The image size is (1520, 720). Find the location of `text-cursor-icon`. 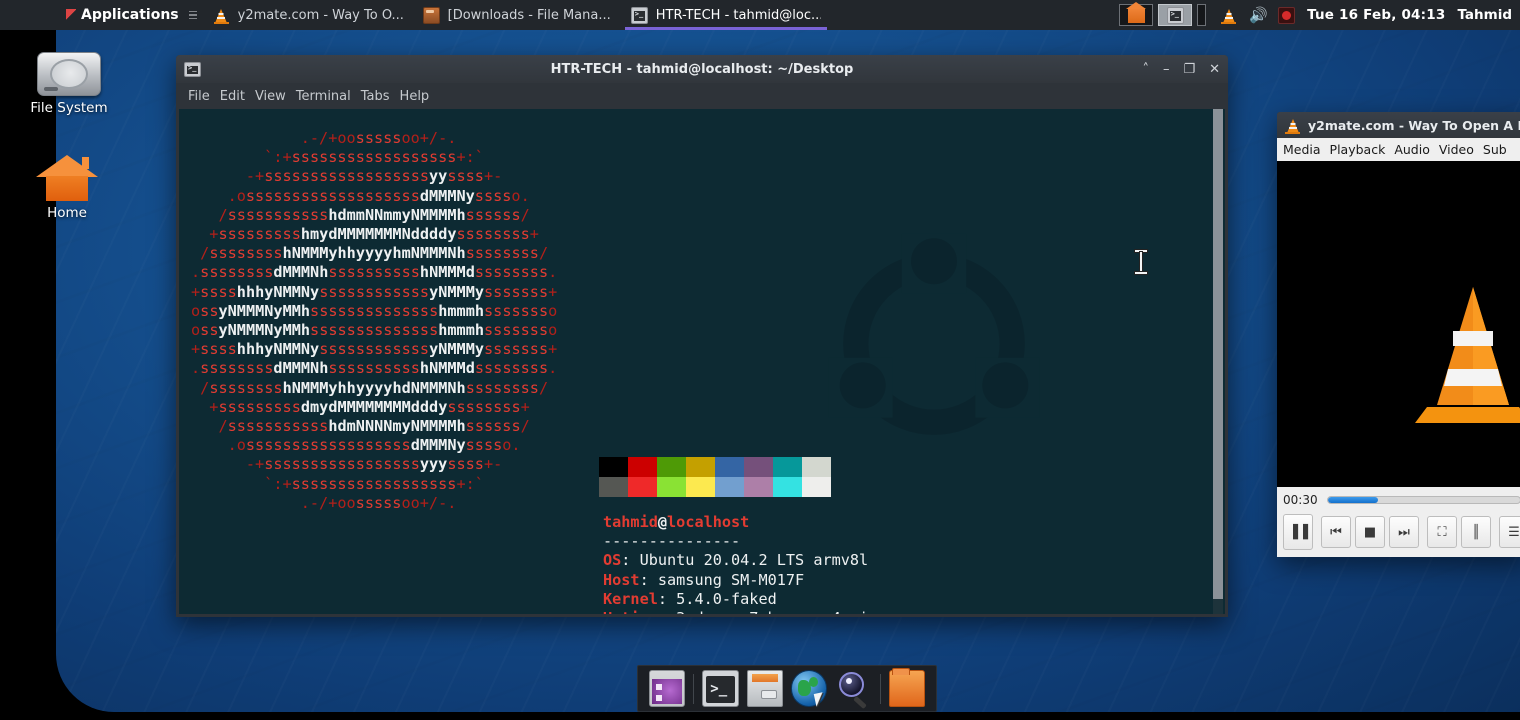

text-cursor-icon is located at coordinates (1141, 262).